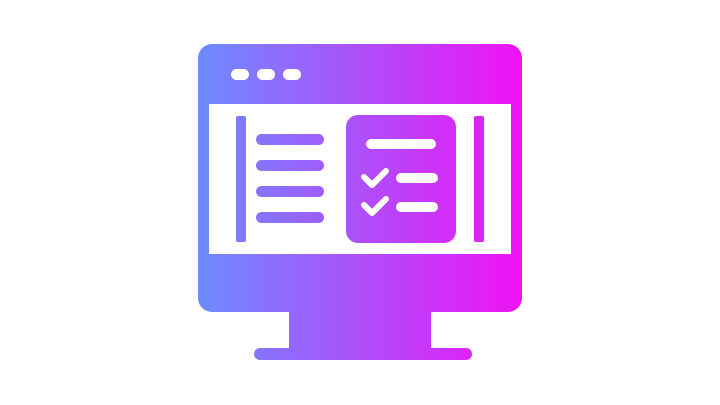 Image resolution: width=720 pixels, height=405 pixels. I want to click on left-scroll-bar, so click(241, 179).